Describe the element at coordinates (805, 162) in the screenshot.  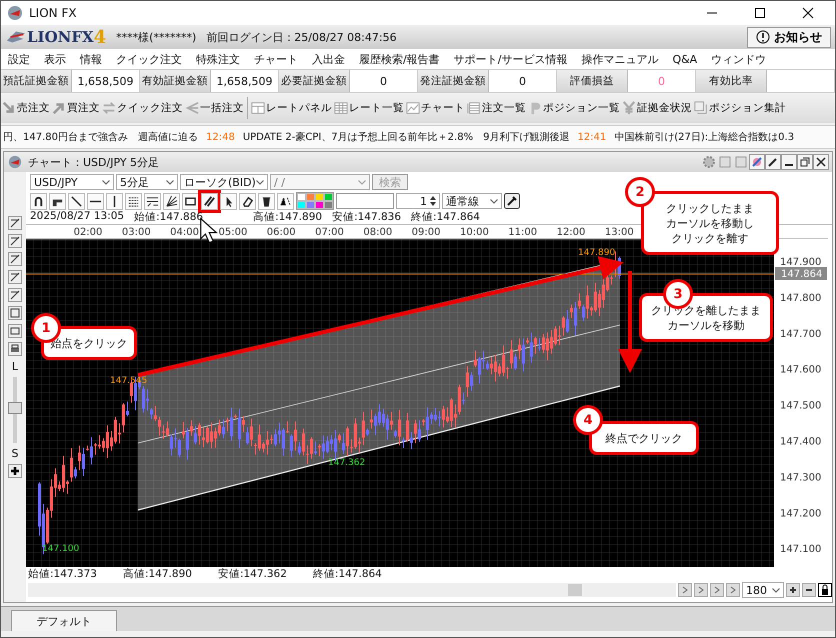
I see `restore-icon` at that location.